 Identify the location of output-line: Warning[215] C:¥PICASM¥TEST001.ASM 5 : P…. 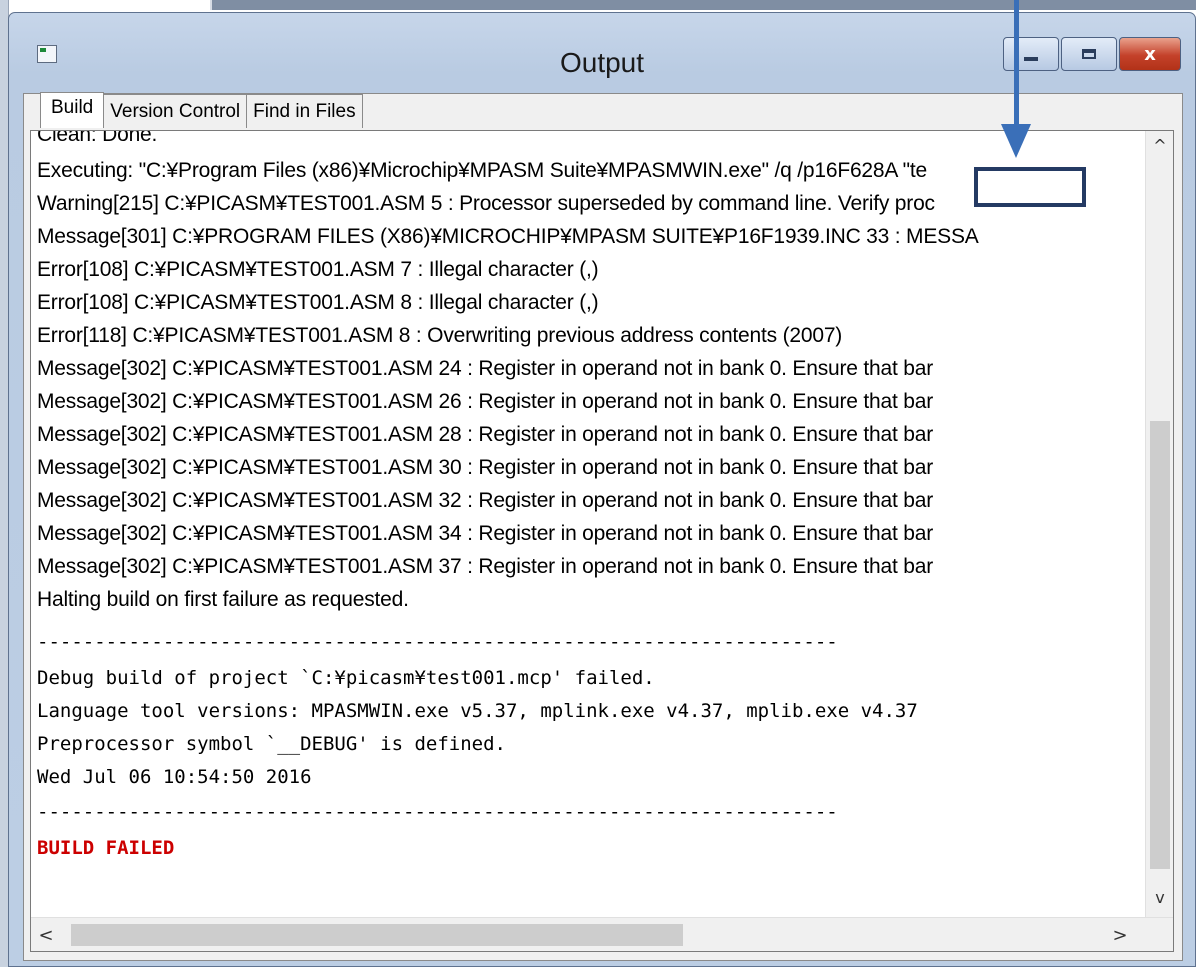
(486, 203).